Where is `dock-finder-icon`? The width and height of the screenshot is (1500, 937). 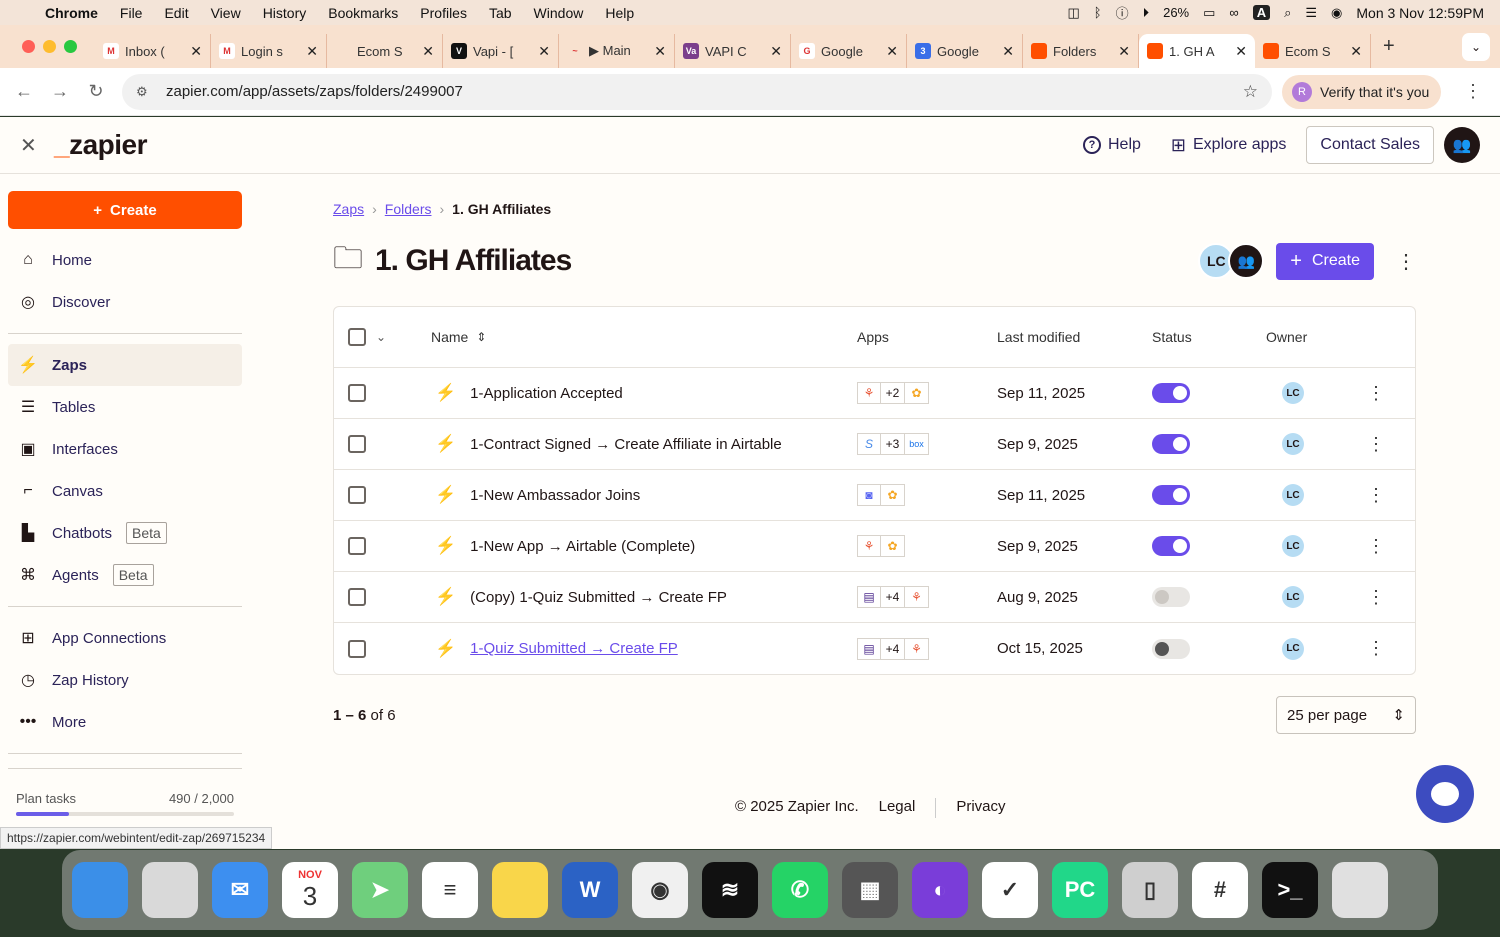
dock-finder-icon is located at coordinates (100, 890).